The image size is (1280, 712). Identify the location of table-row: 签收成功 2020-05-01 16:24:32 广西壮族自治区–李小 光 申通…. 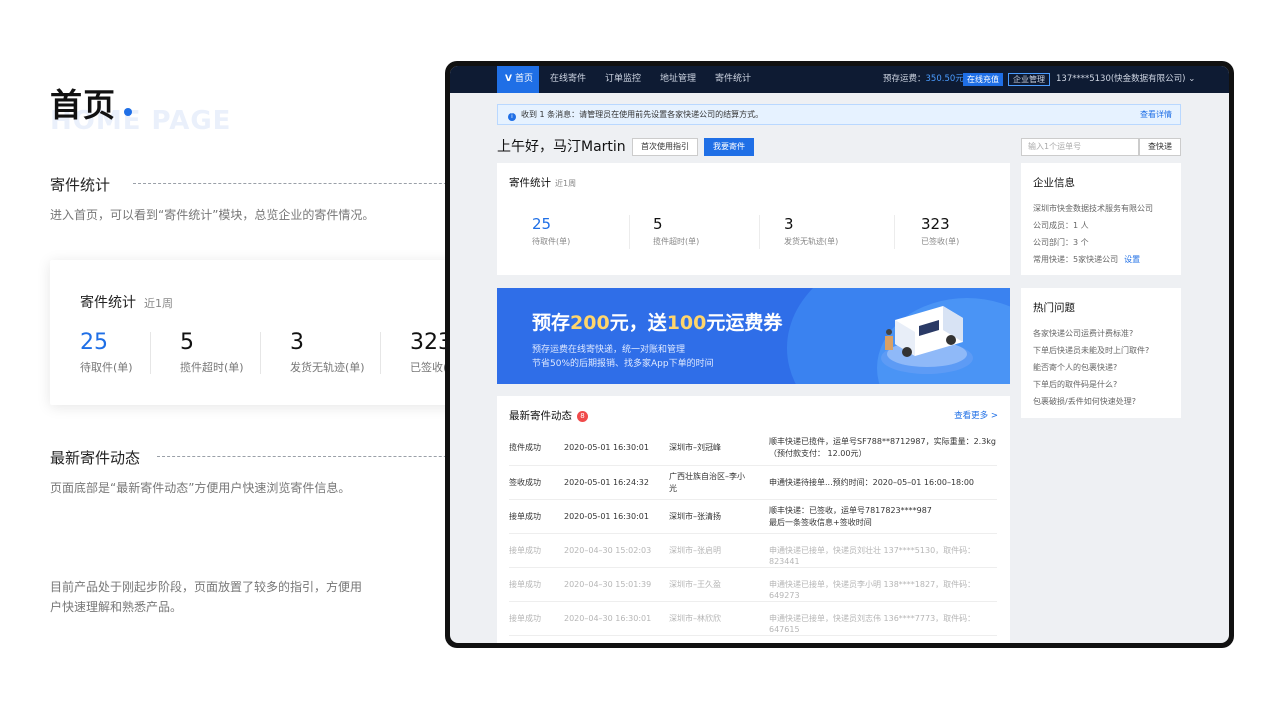
(753, 483).